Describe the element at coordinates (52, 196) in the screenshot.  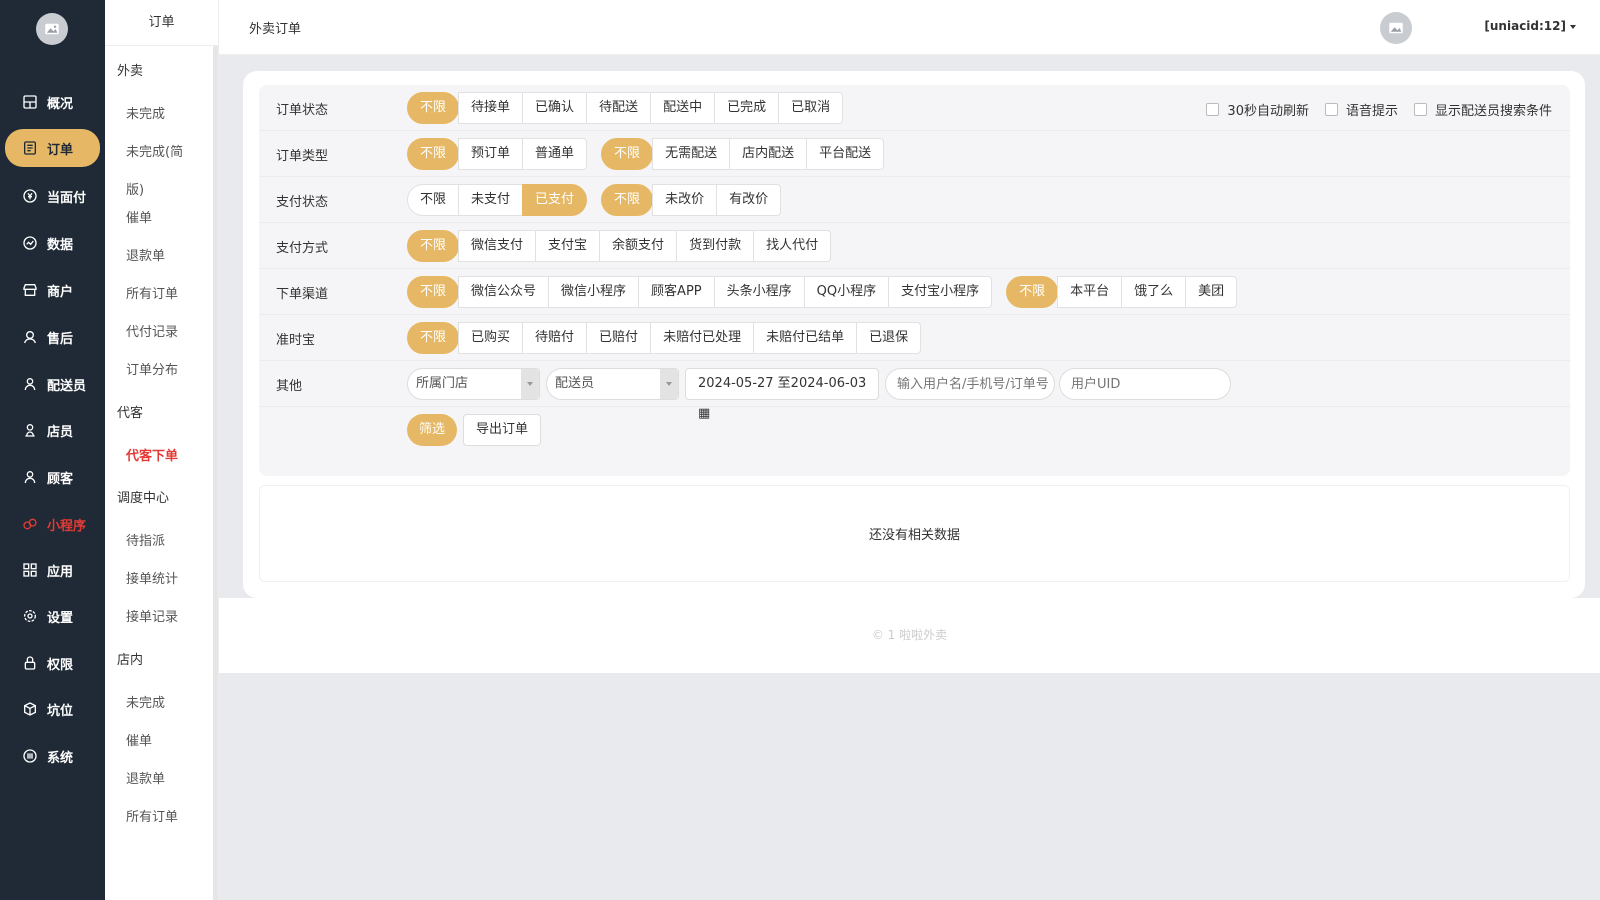
I see `nav-item-face-pay: 当面付` at that location.